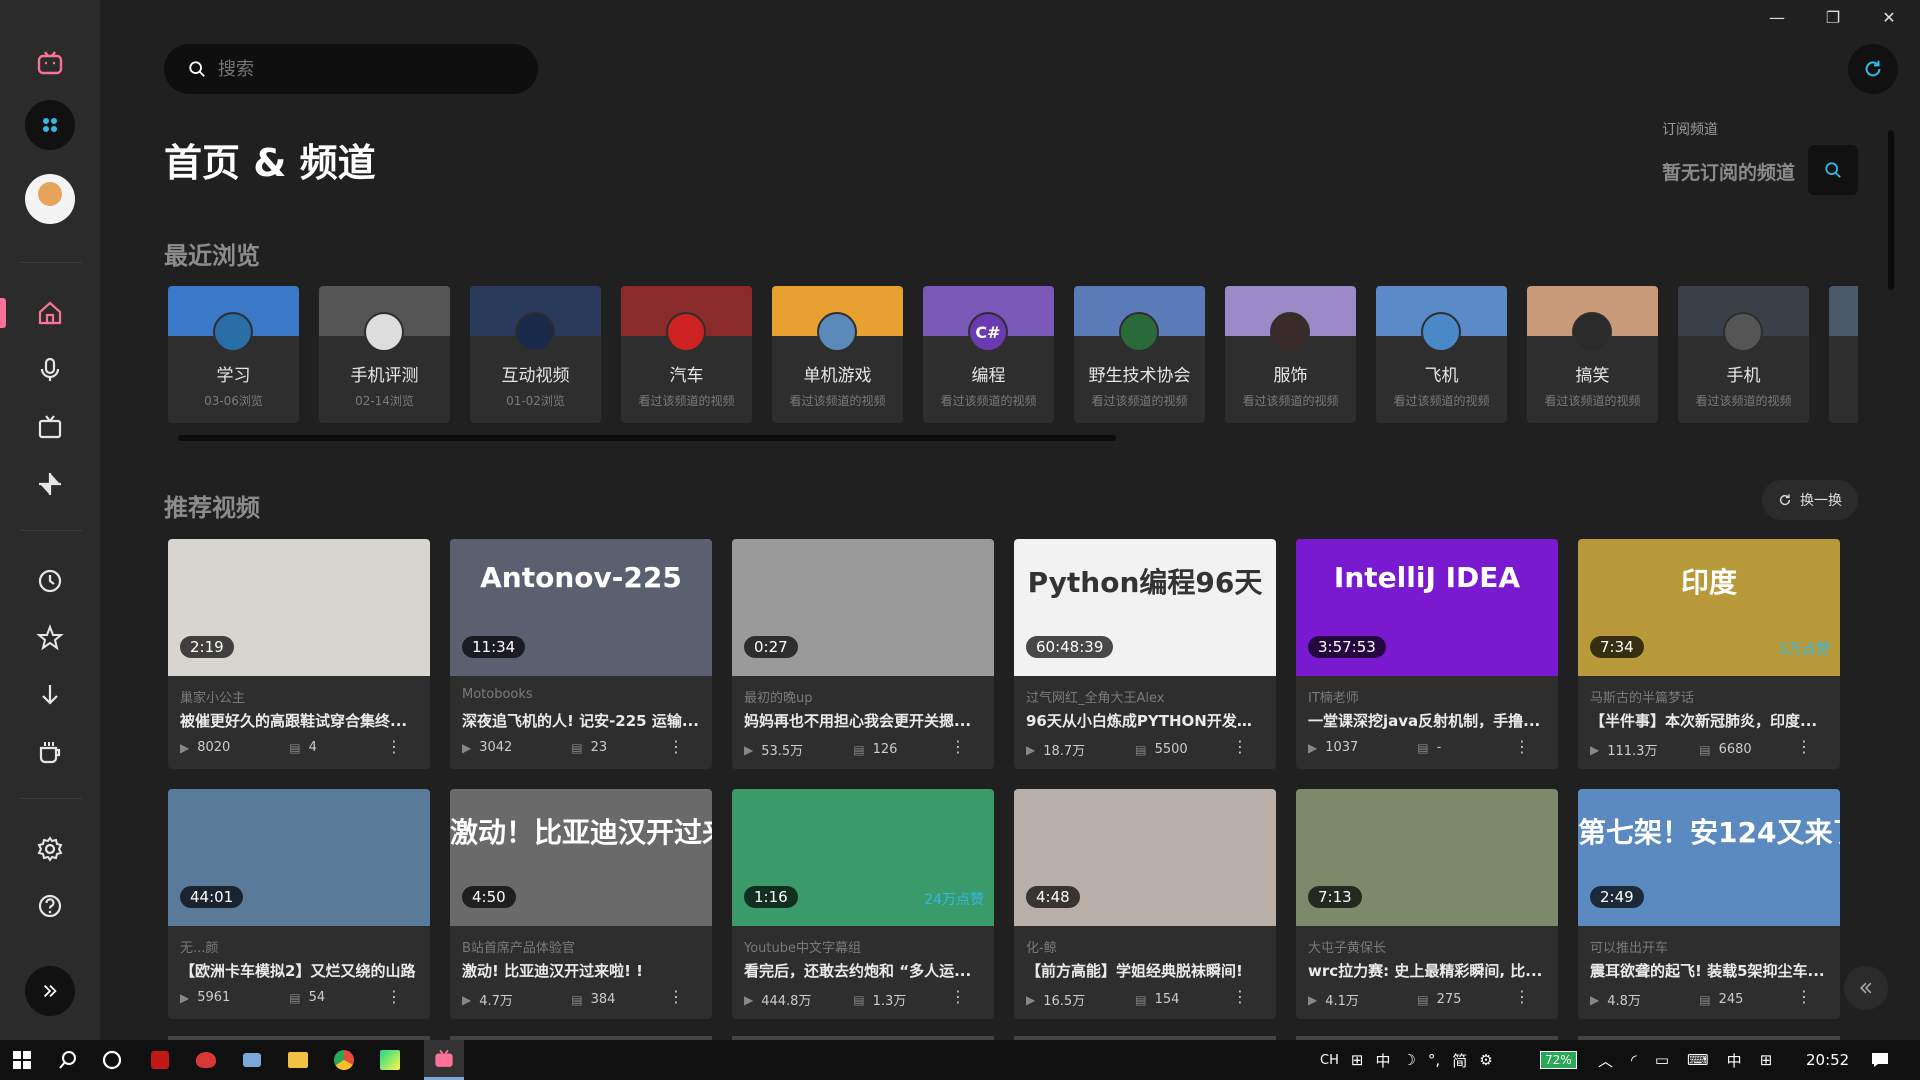  I want to click on video-author: 巢家小公主, so click(212, 696).